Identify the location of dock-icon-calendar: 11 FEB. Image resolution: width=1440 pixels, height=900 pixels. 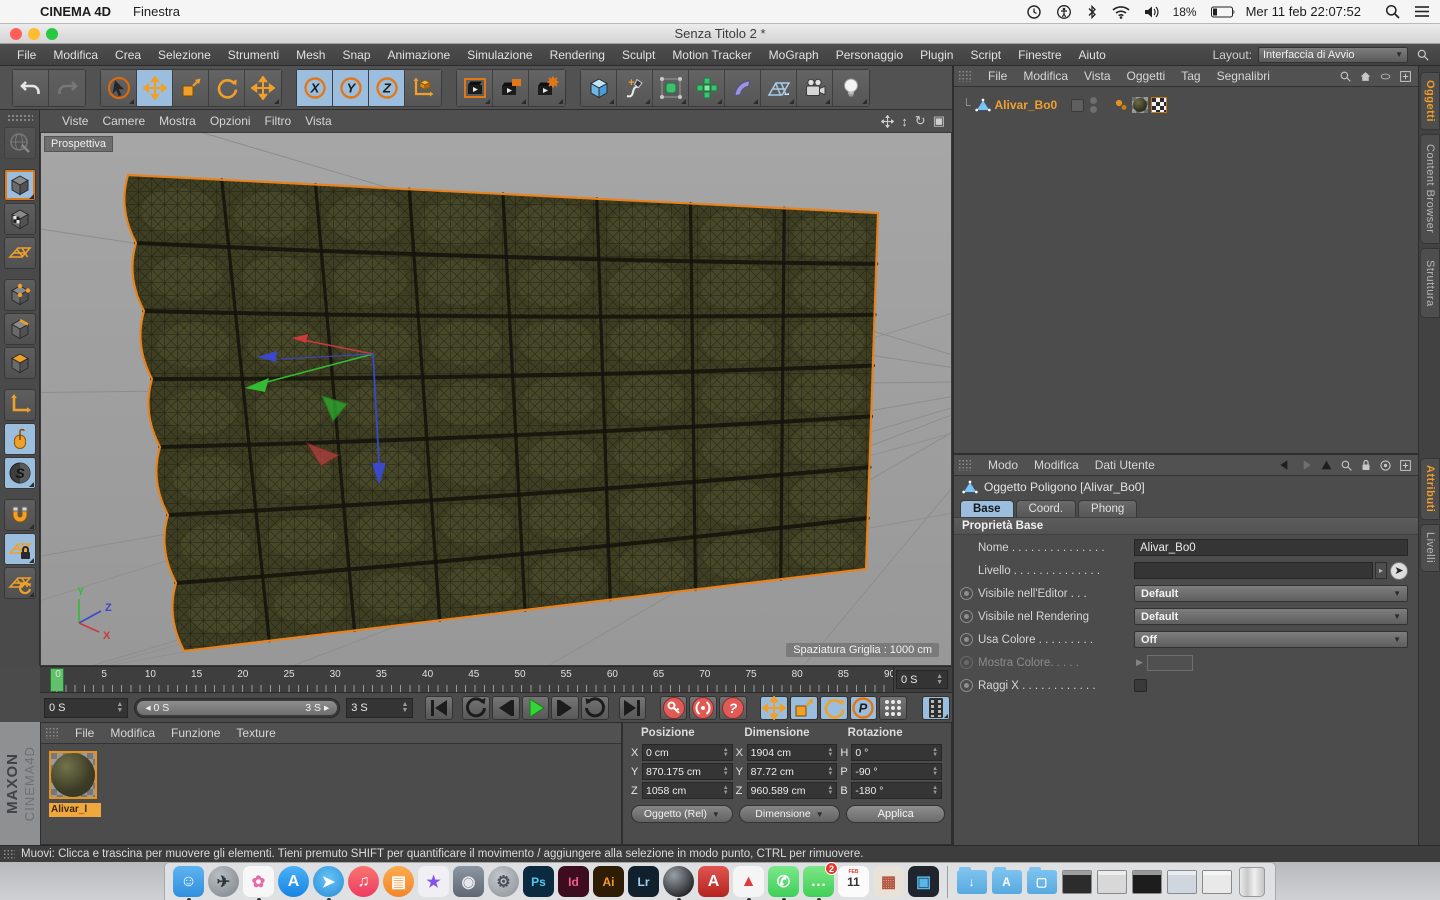
(853, 881).